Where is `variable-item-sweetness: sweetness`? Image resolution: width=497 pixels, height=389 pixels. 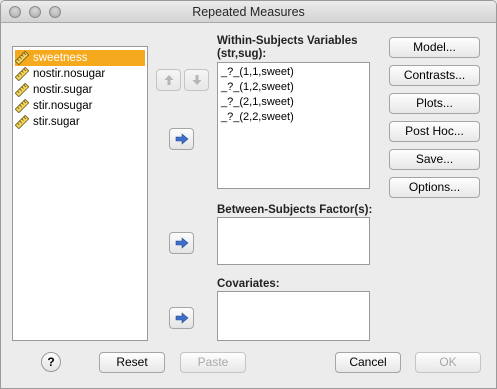 variable-item-sweetness: sweetness is located at coordinates (80, 58).